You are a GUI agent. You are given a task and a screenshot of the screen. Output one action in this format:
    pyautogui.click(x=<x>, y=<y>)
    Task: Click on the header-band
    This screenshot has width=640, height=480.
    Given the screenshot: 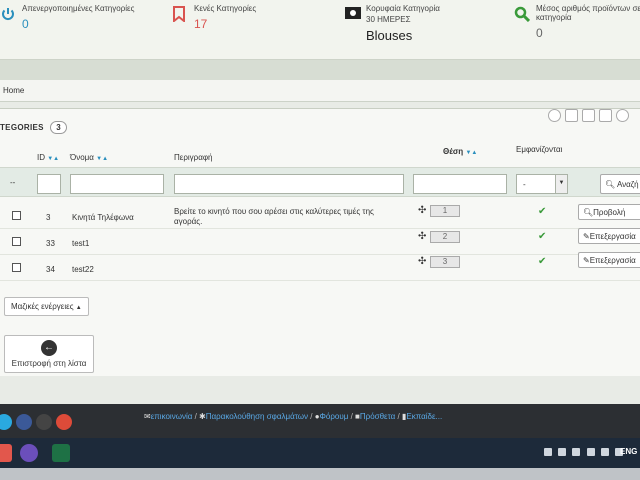 What is the action you would take?
    pyautogui.click(x=320, y=70)
    